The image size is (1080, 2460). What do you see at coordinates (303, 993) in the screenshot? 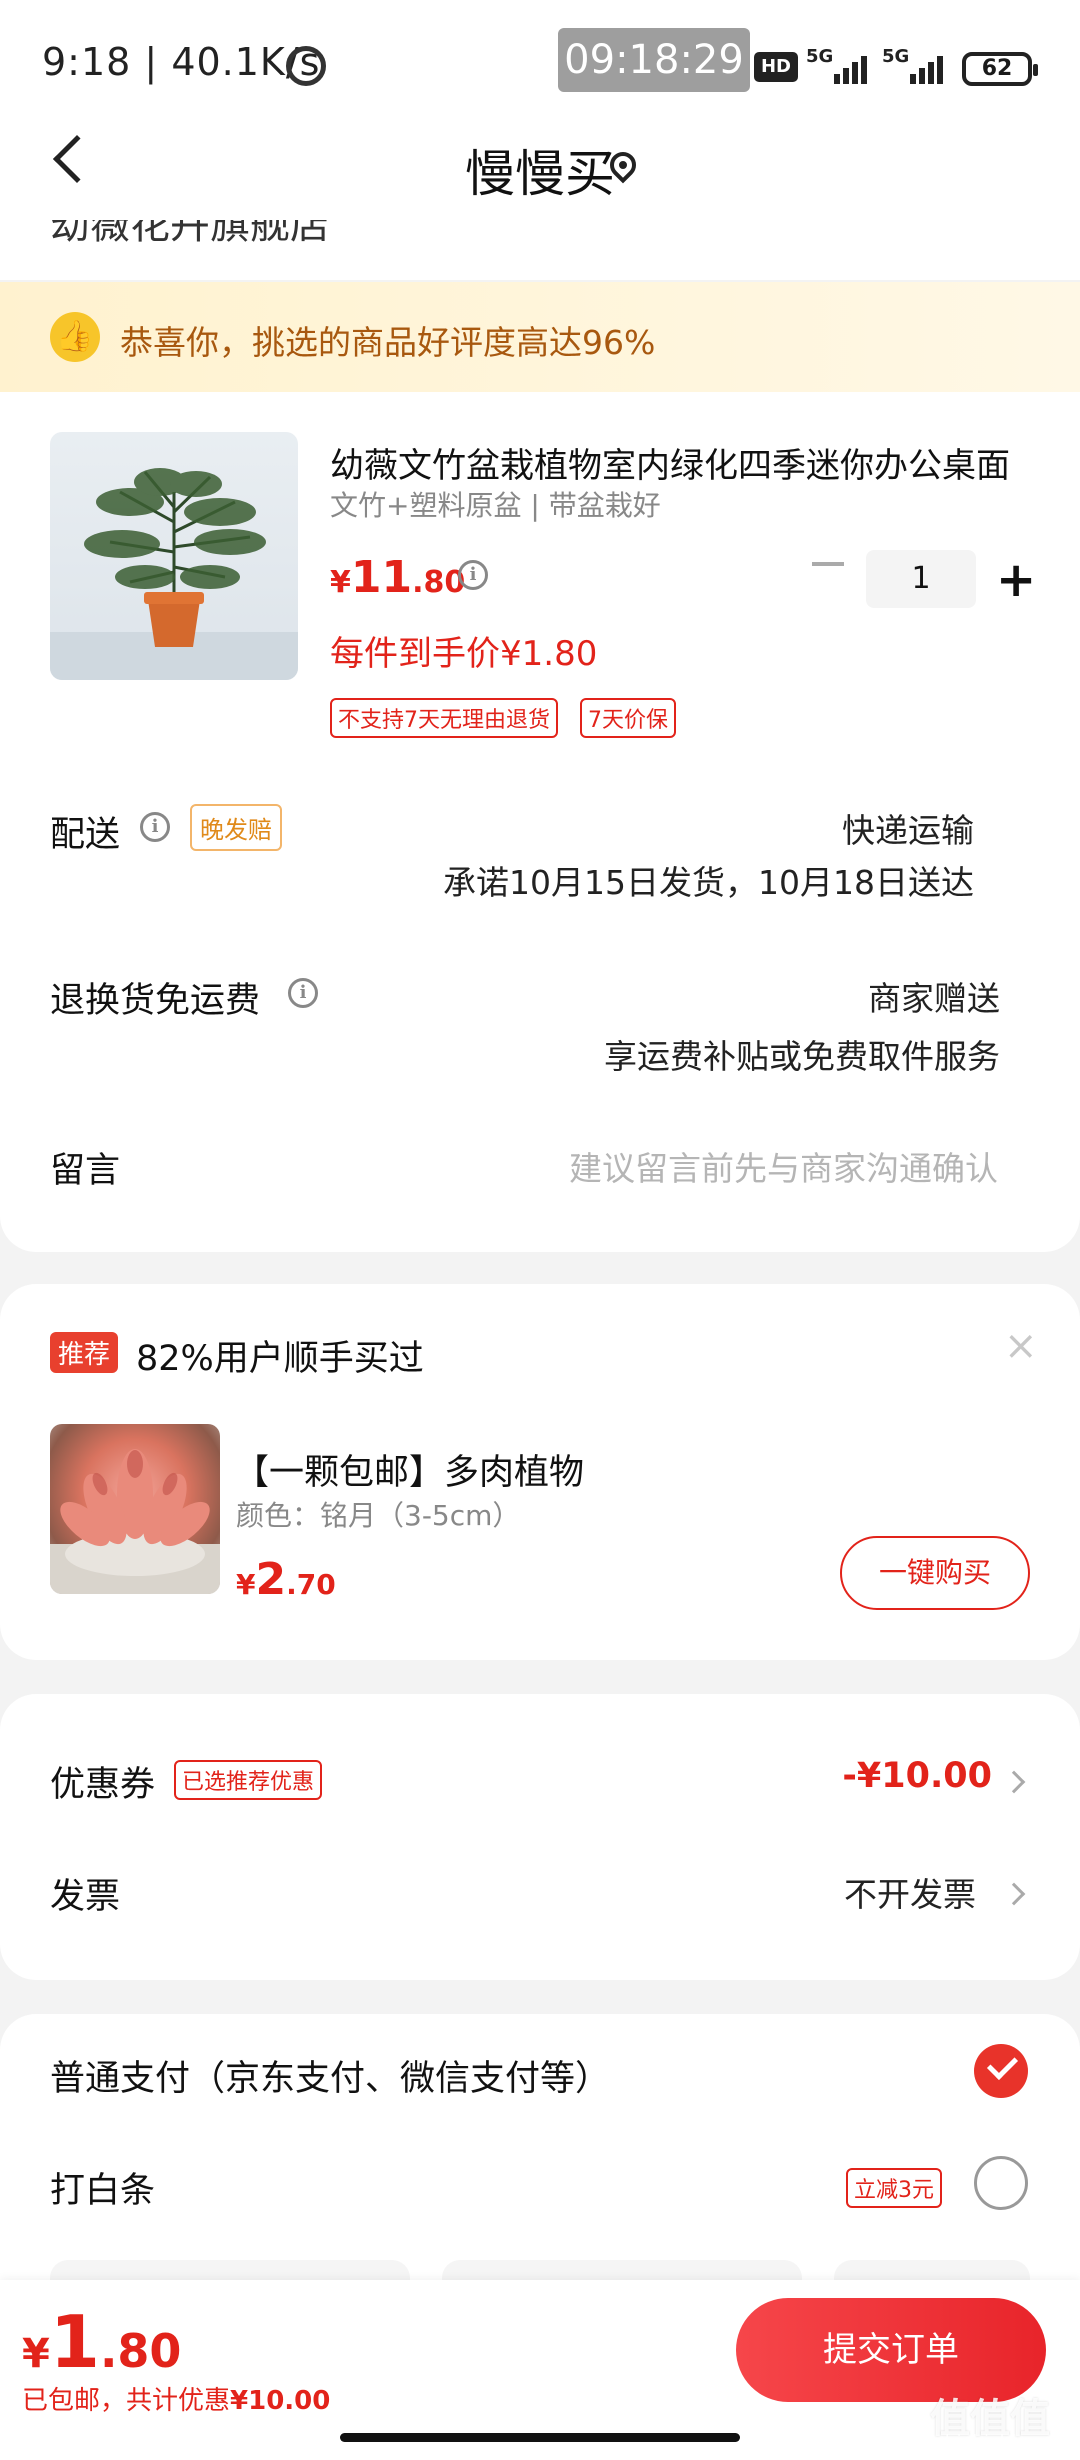
I see `return-info-icon: i` at bounding box center [303, 993].